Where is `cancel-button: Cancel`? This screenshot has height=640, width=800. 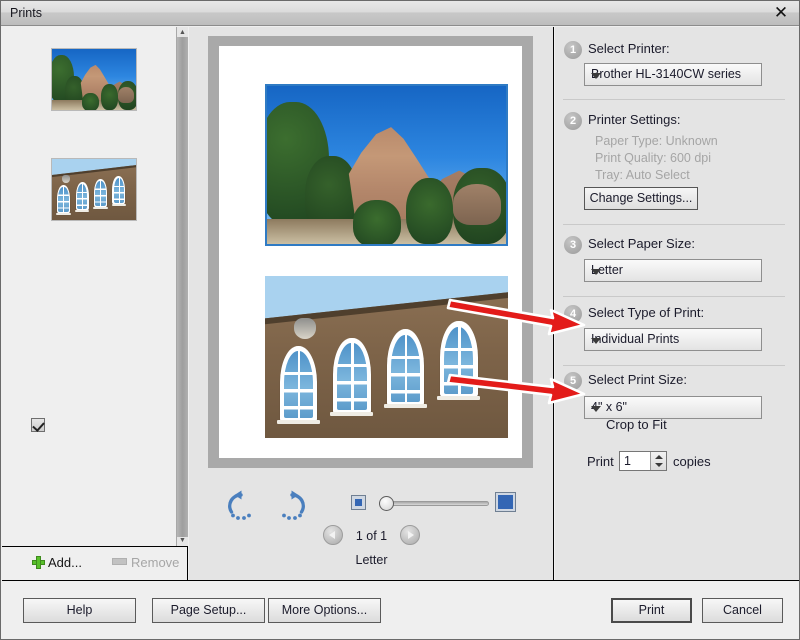
cancel-button: Cancel is located at coordinates (742, 610).